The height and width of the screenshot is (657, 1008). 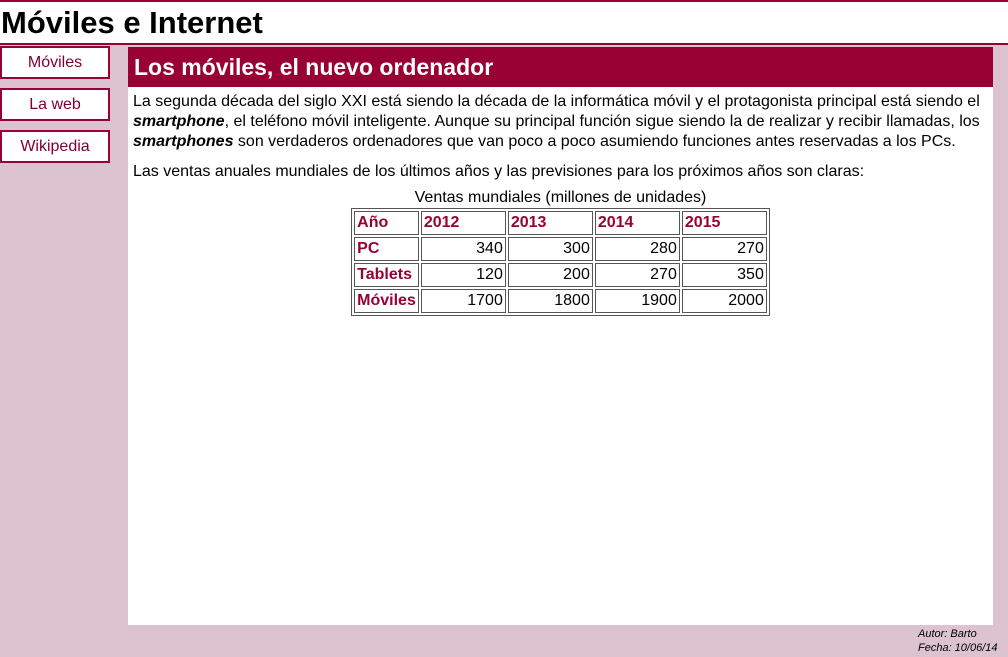 I want to click on table-header-row: Año 2012 2013 2014 2015, so click(x=560, y=223).